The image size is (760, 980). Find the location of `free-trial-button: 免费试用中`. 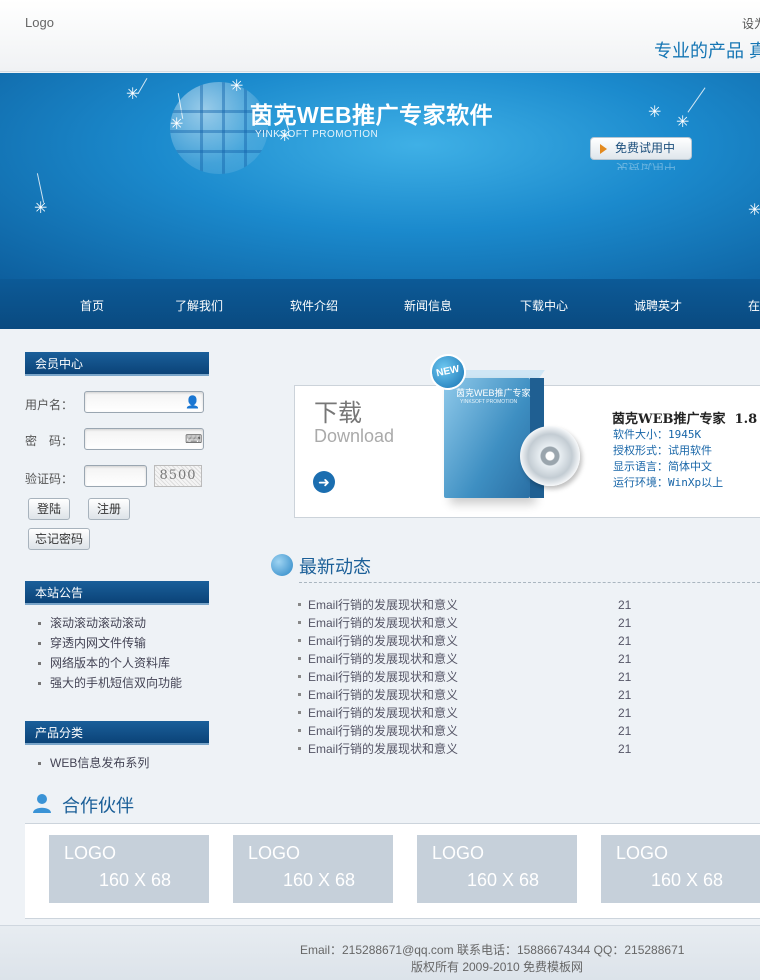

free-trial-button: 免费试用中 is located at coordinates (641, 148).